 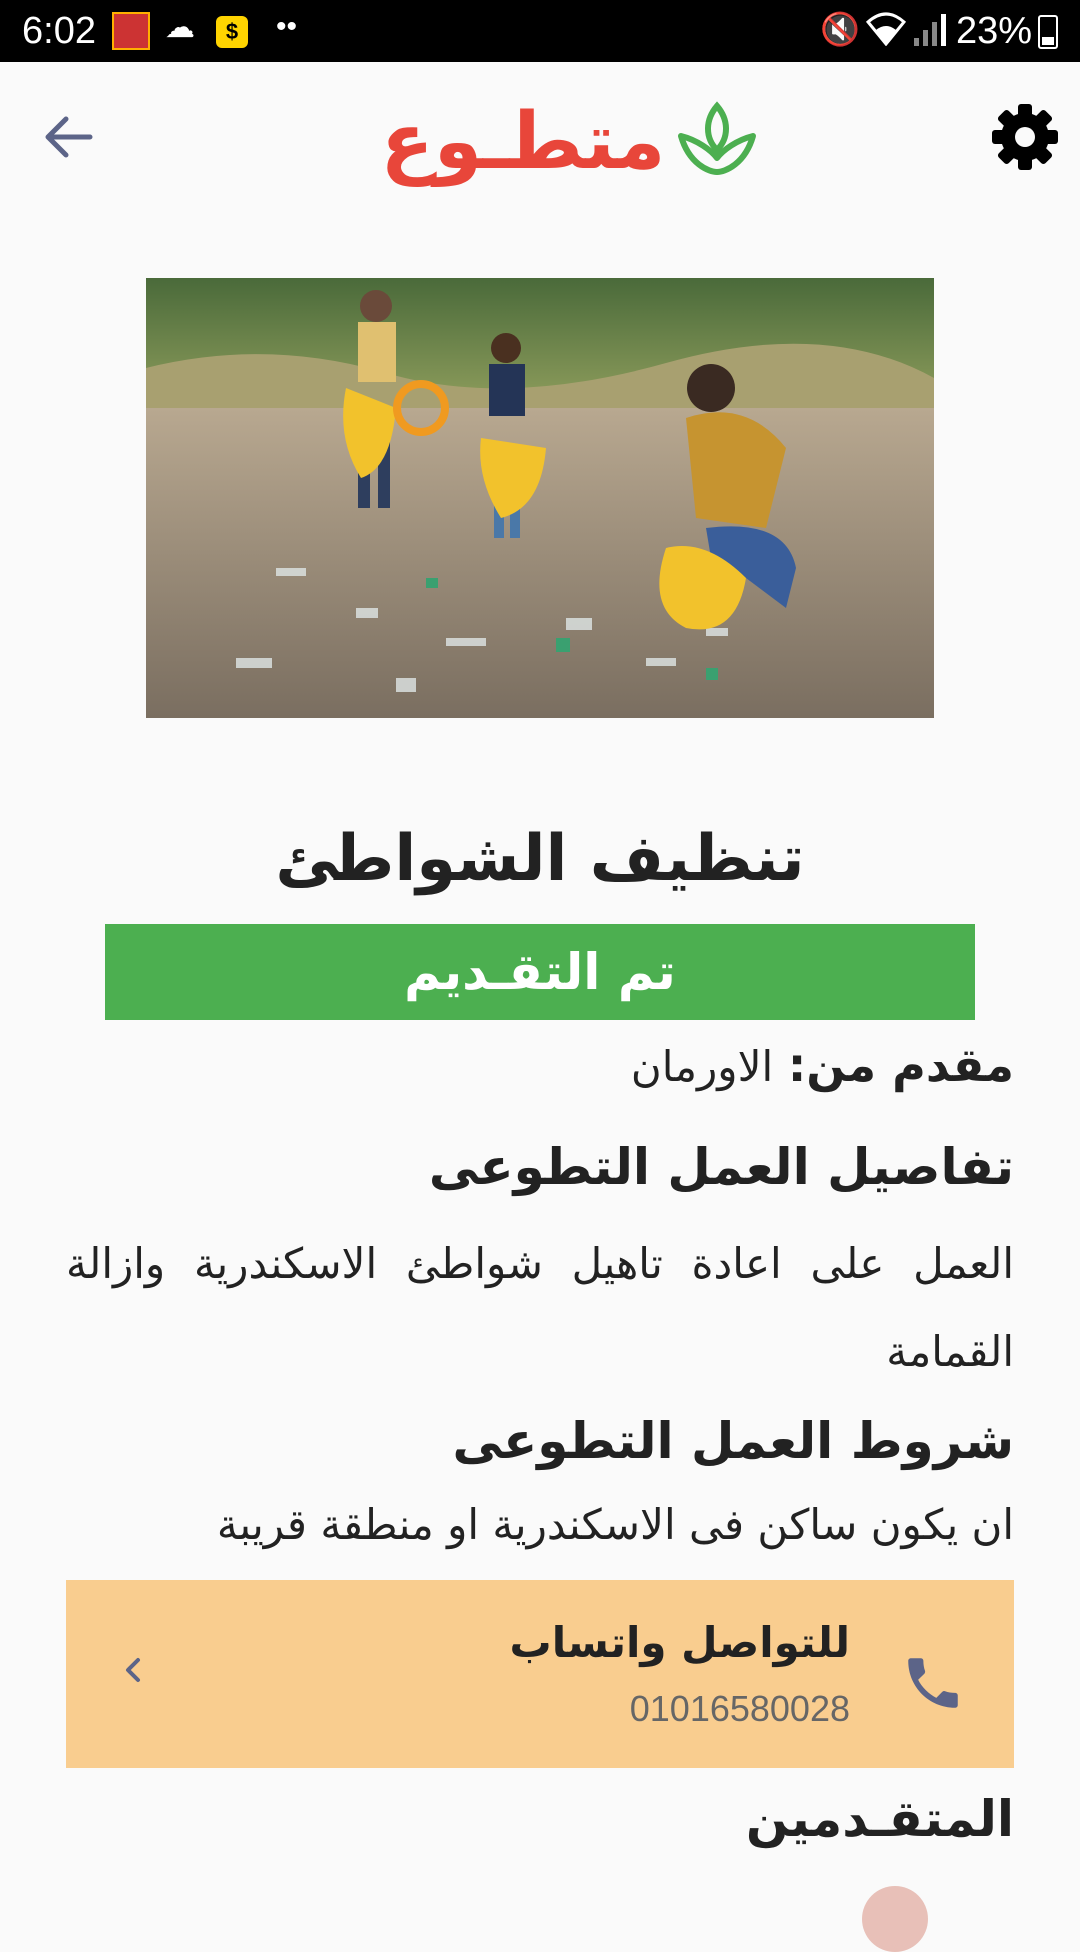 I want to click on applied-status-banner: تم التقـديم, so click(x=540, y=972).